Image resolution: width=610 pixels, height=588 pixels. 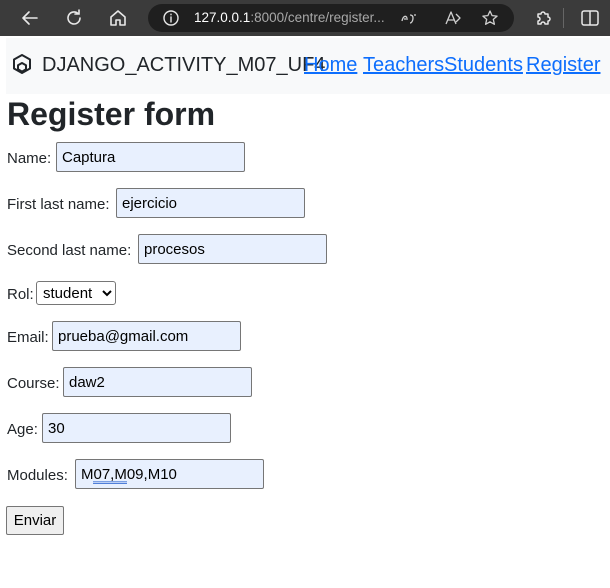 What do you see at coordinates (183, 65) in the screenshot?
I see `navbar-brand: DJANGO_ACTIVITY_M07_UF4` at bounding box center [183, 65].